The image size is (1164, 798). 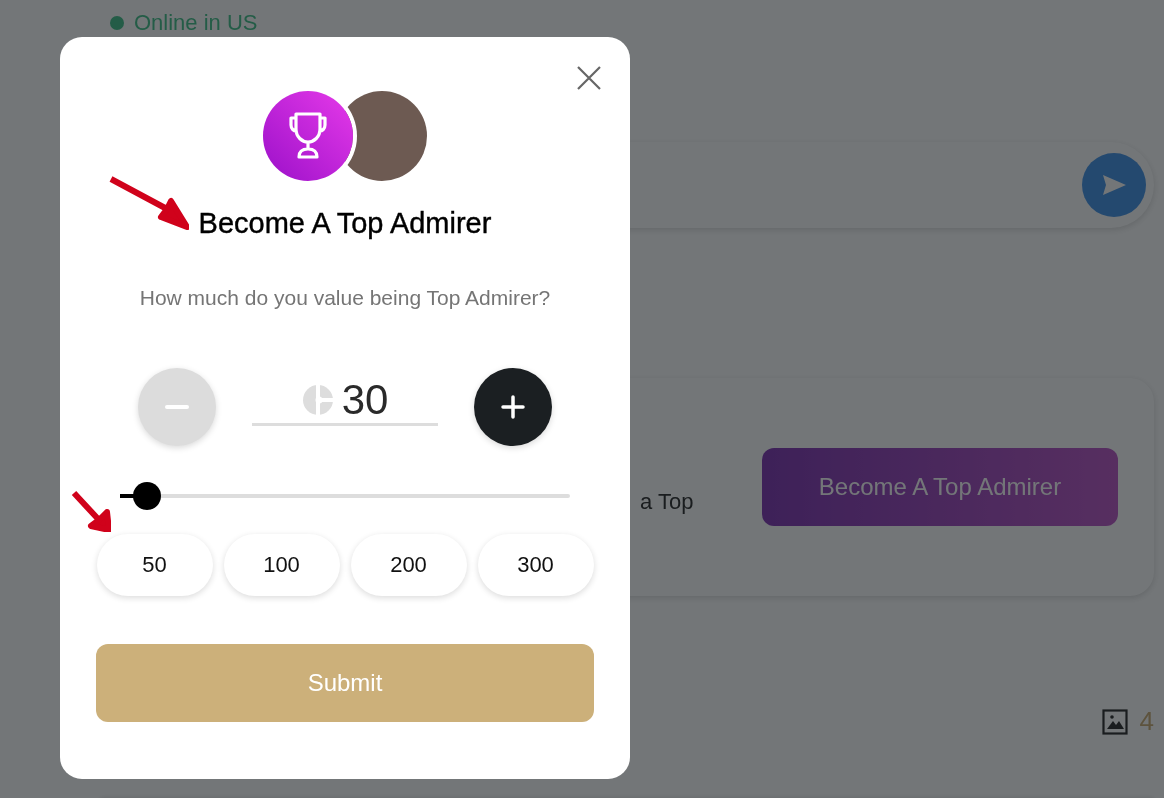 What do you see at coordinates (177, 407) in the screenshot?
I see `minus-icon` at bounding box center [177, 407].